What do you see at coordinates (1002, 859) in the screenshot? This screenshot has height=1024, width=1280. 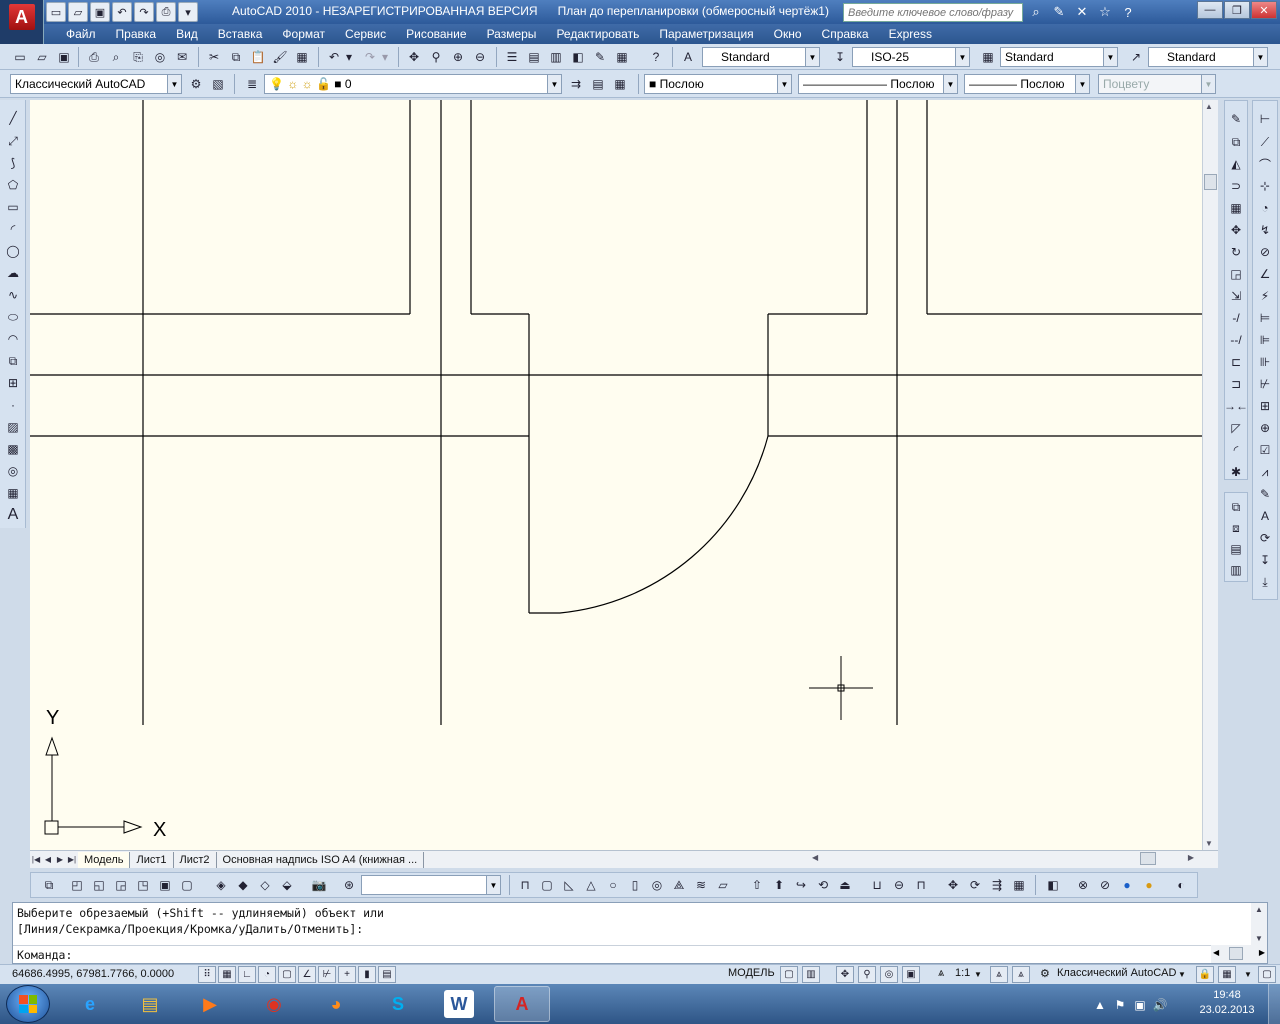 I see `horizontal-scrollbar: ◀ ▶` at bounding box center [1002, 859].